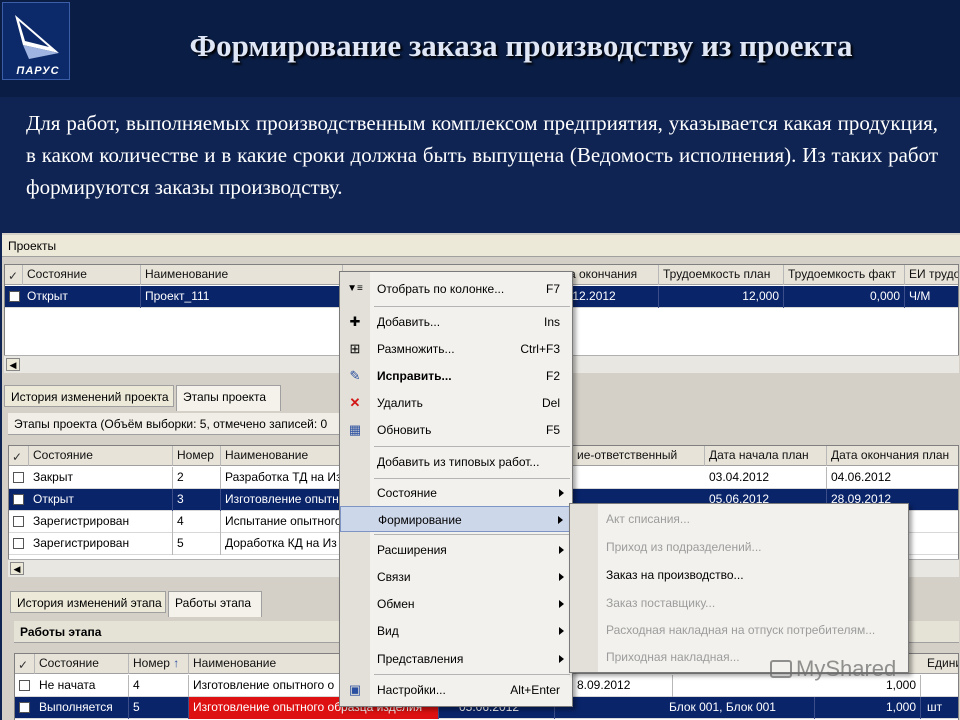  I want to click on filter-icon: ▼≡, so click(355, 288).